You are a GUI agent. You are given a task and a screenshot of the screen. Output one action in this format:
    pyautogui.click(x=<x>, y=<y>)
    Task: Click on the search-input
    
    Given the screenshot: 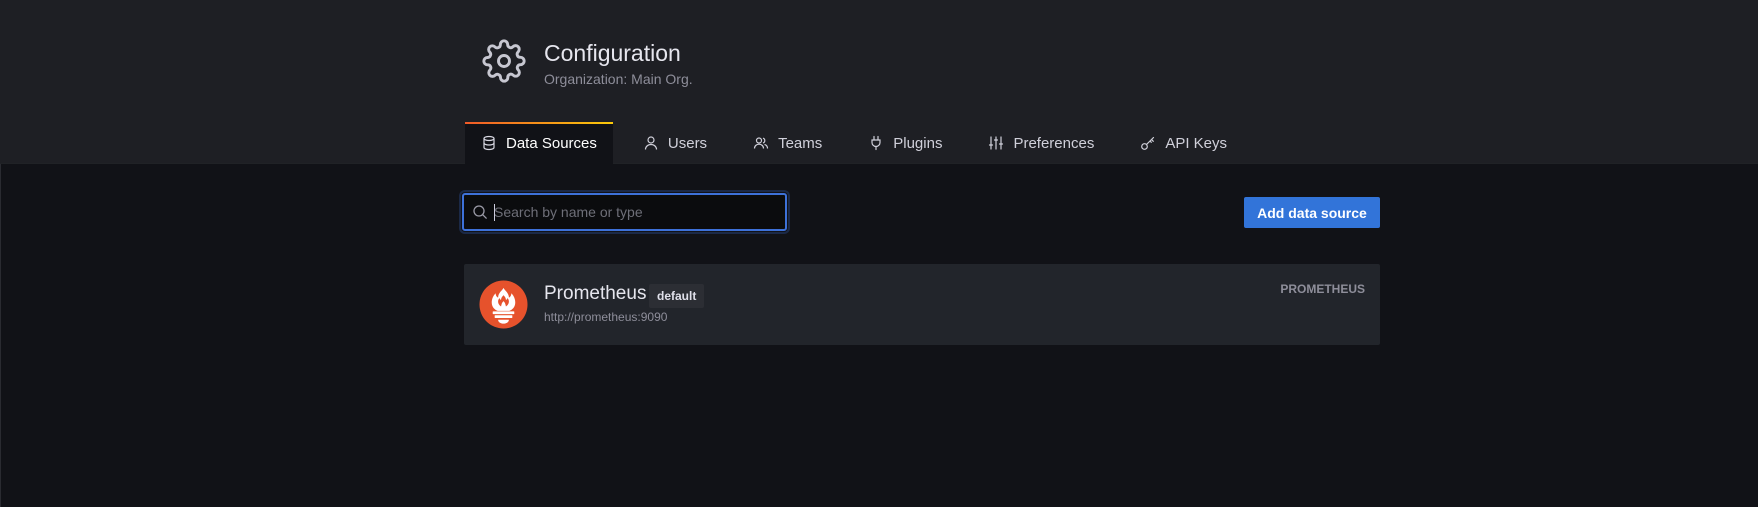 What is the action you would take?
    pyautogui.click(x=636, y=212)
    